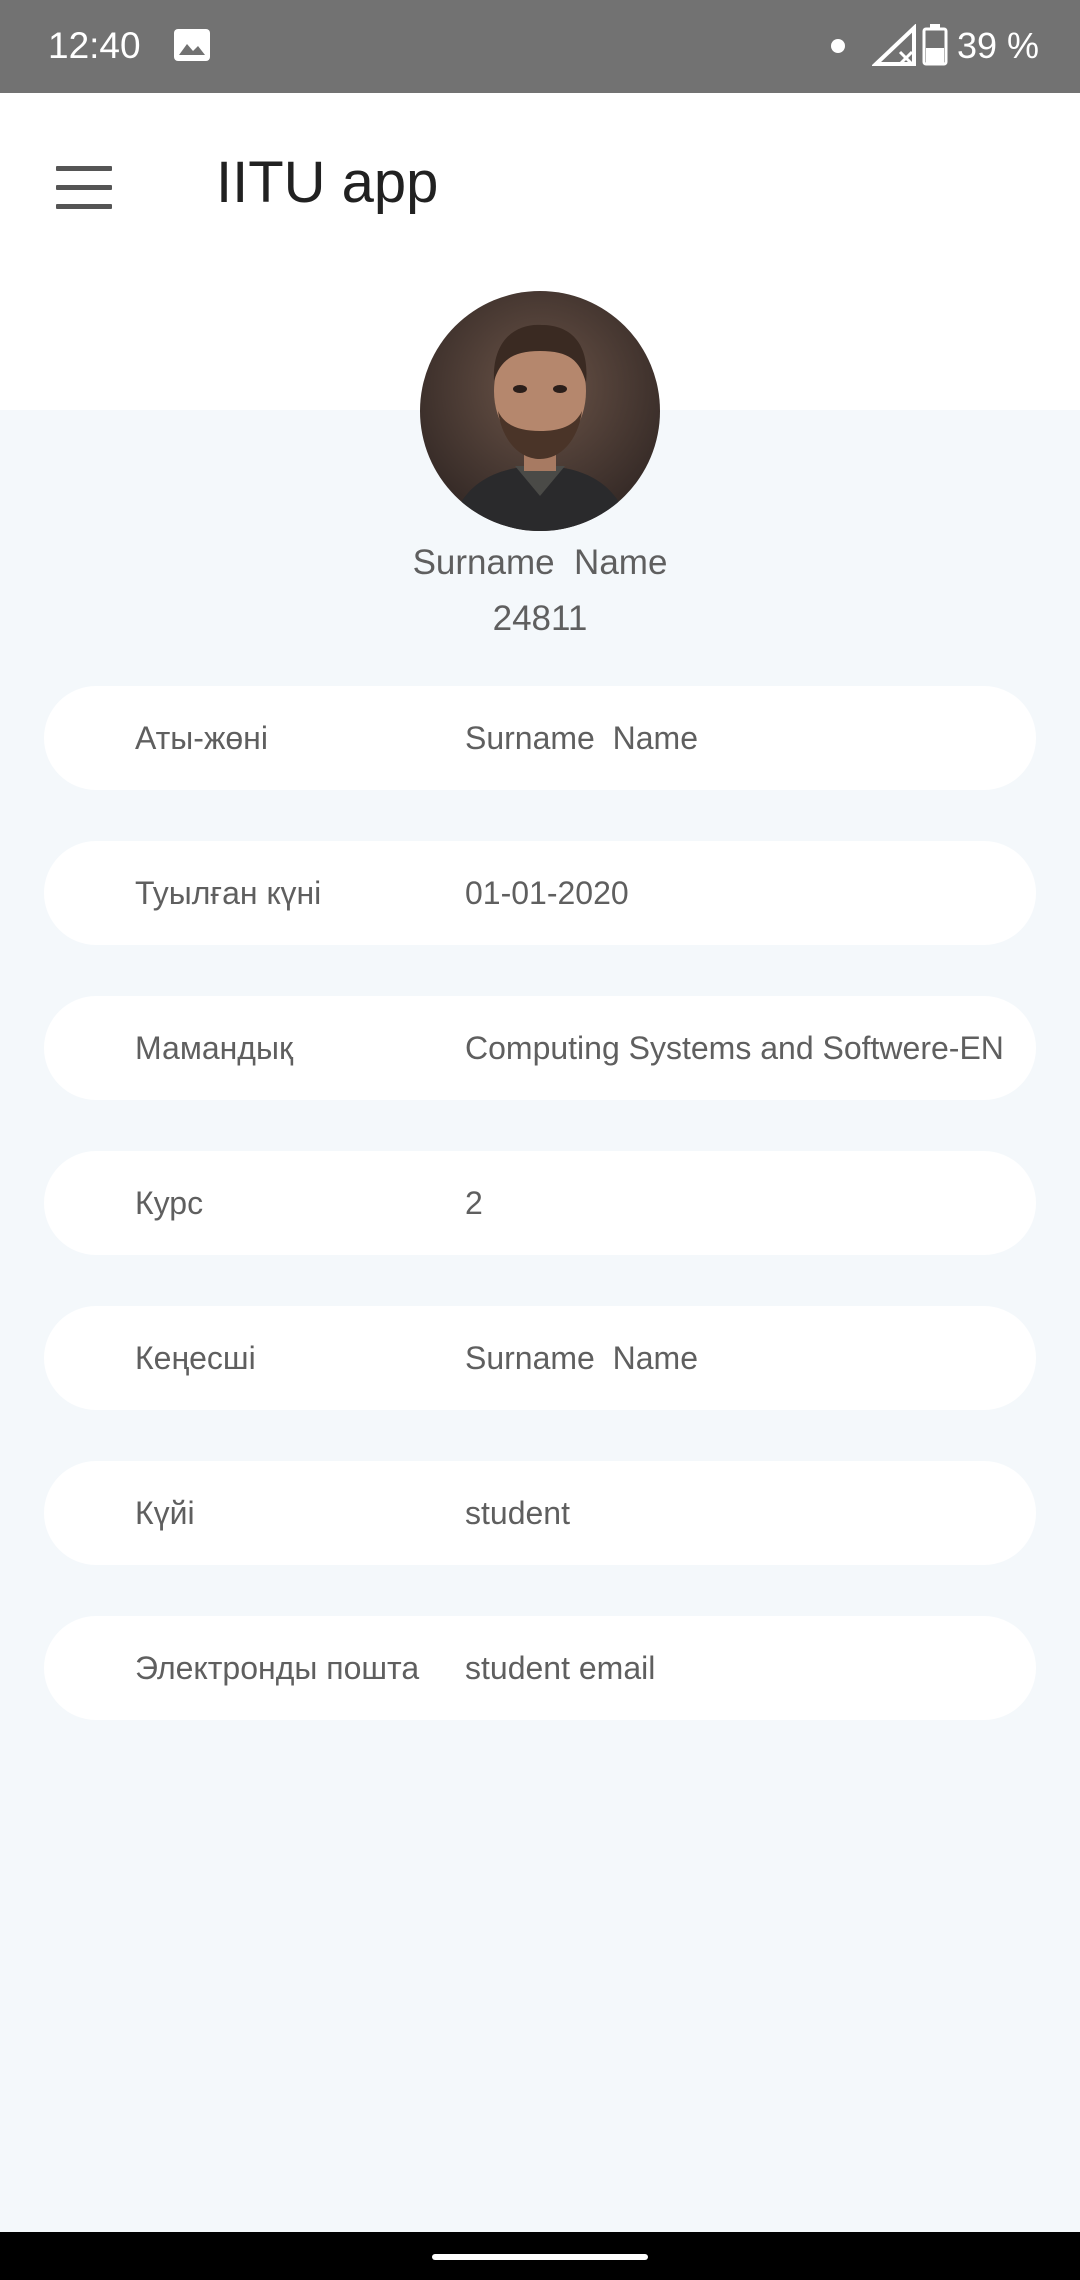 The image size is (1080, 2280). What do you see at coordinates (327, 182) in the screenshot?
I see `app-title: IITU app` at bounding box center [327, 182].